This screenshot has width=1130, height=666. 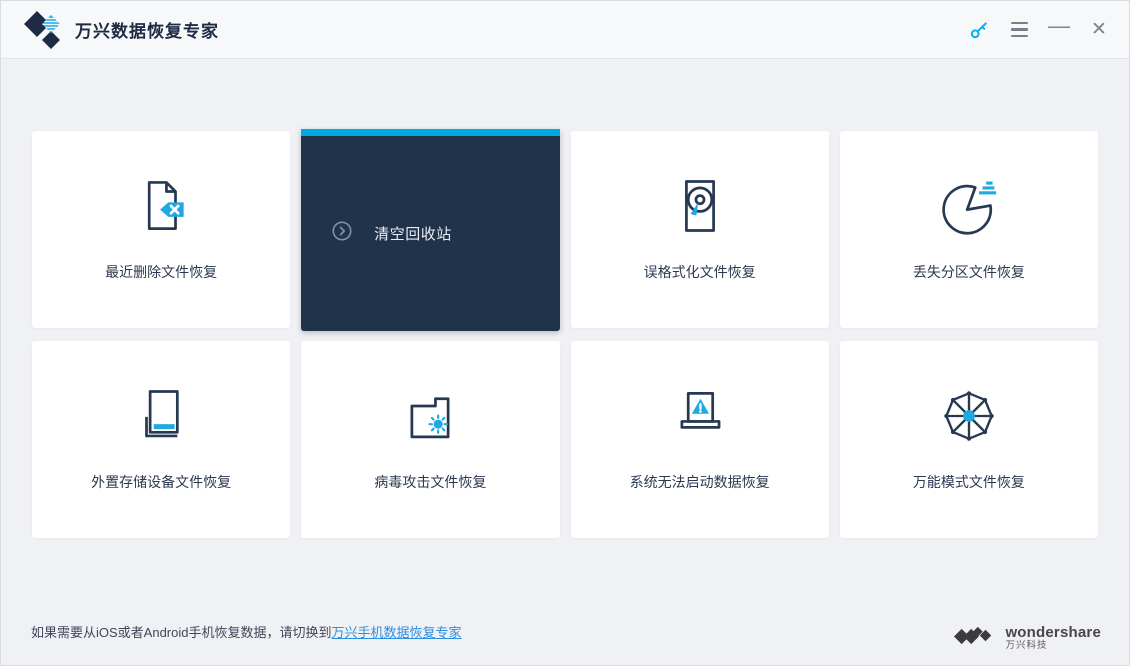 What do you see at coordinates (979, 30) in the screenshot?
I see `key-icon` at bounding box center [979, 30].